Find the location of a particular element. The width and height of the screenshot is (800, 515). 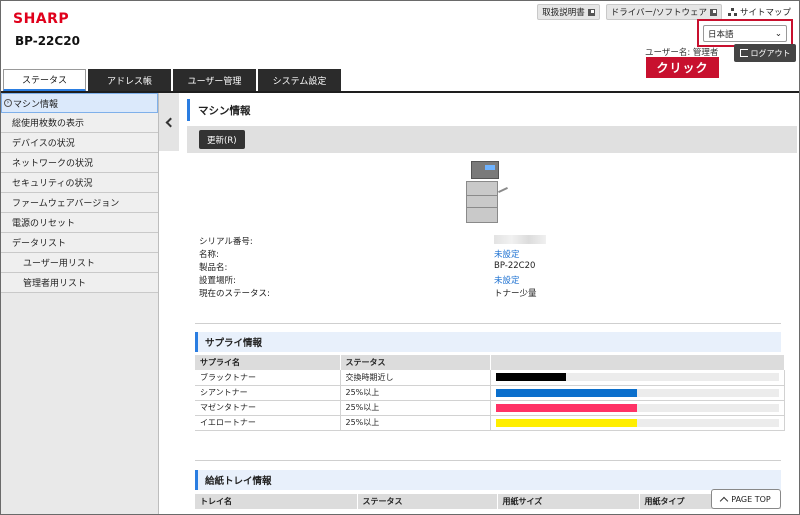

supply-name: ブラックトナー is located at coordinates (268, 378).